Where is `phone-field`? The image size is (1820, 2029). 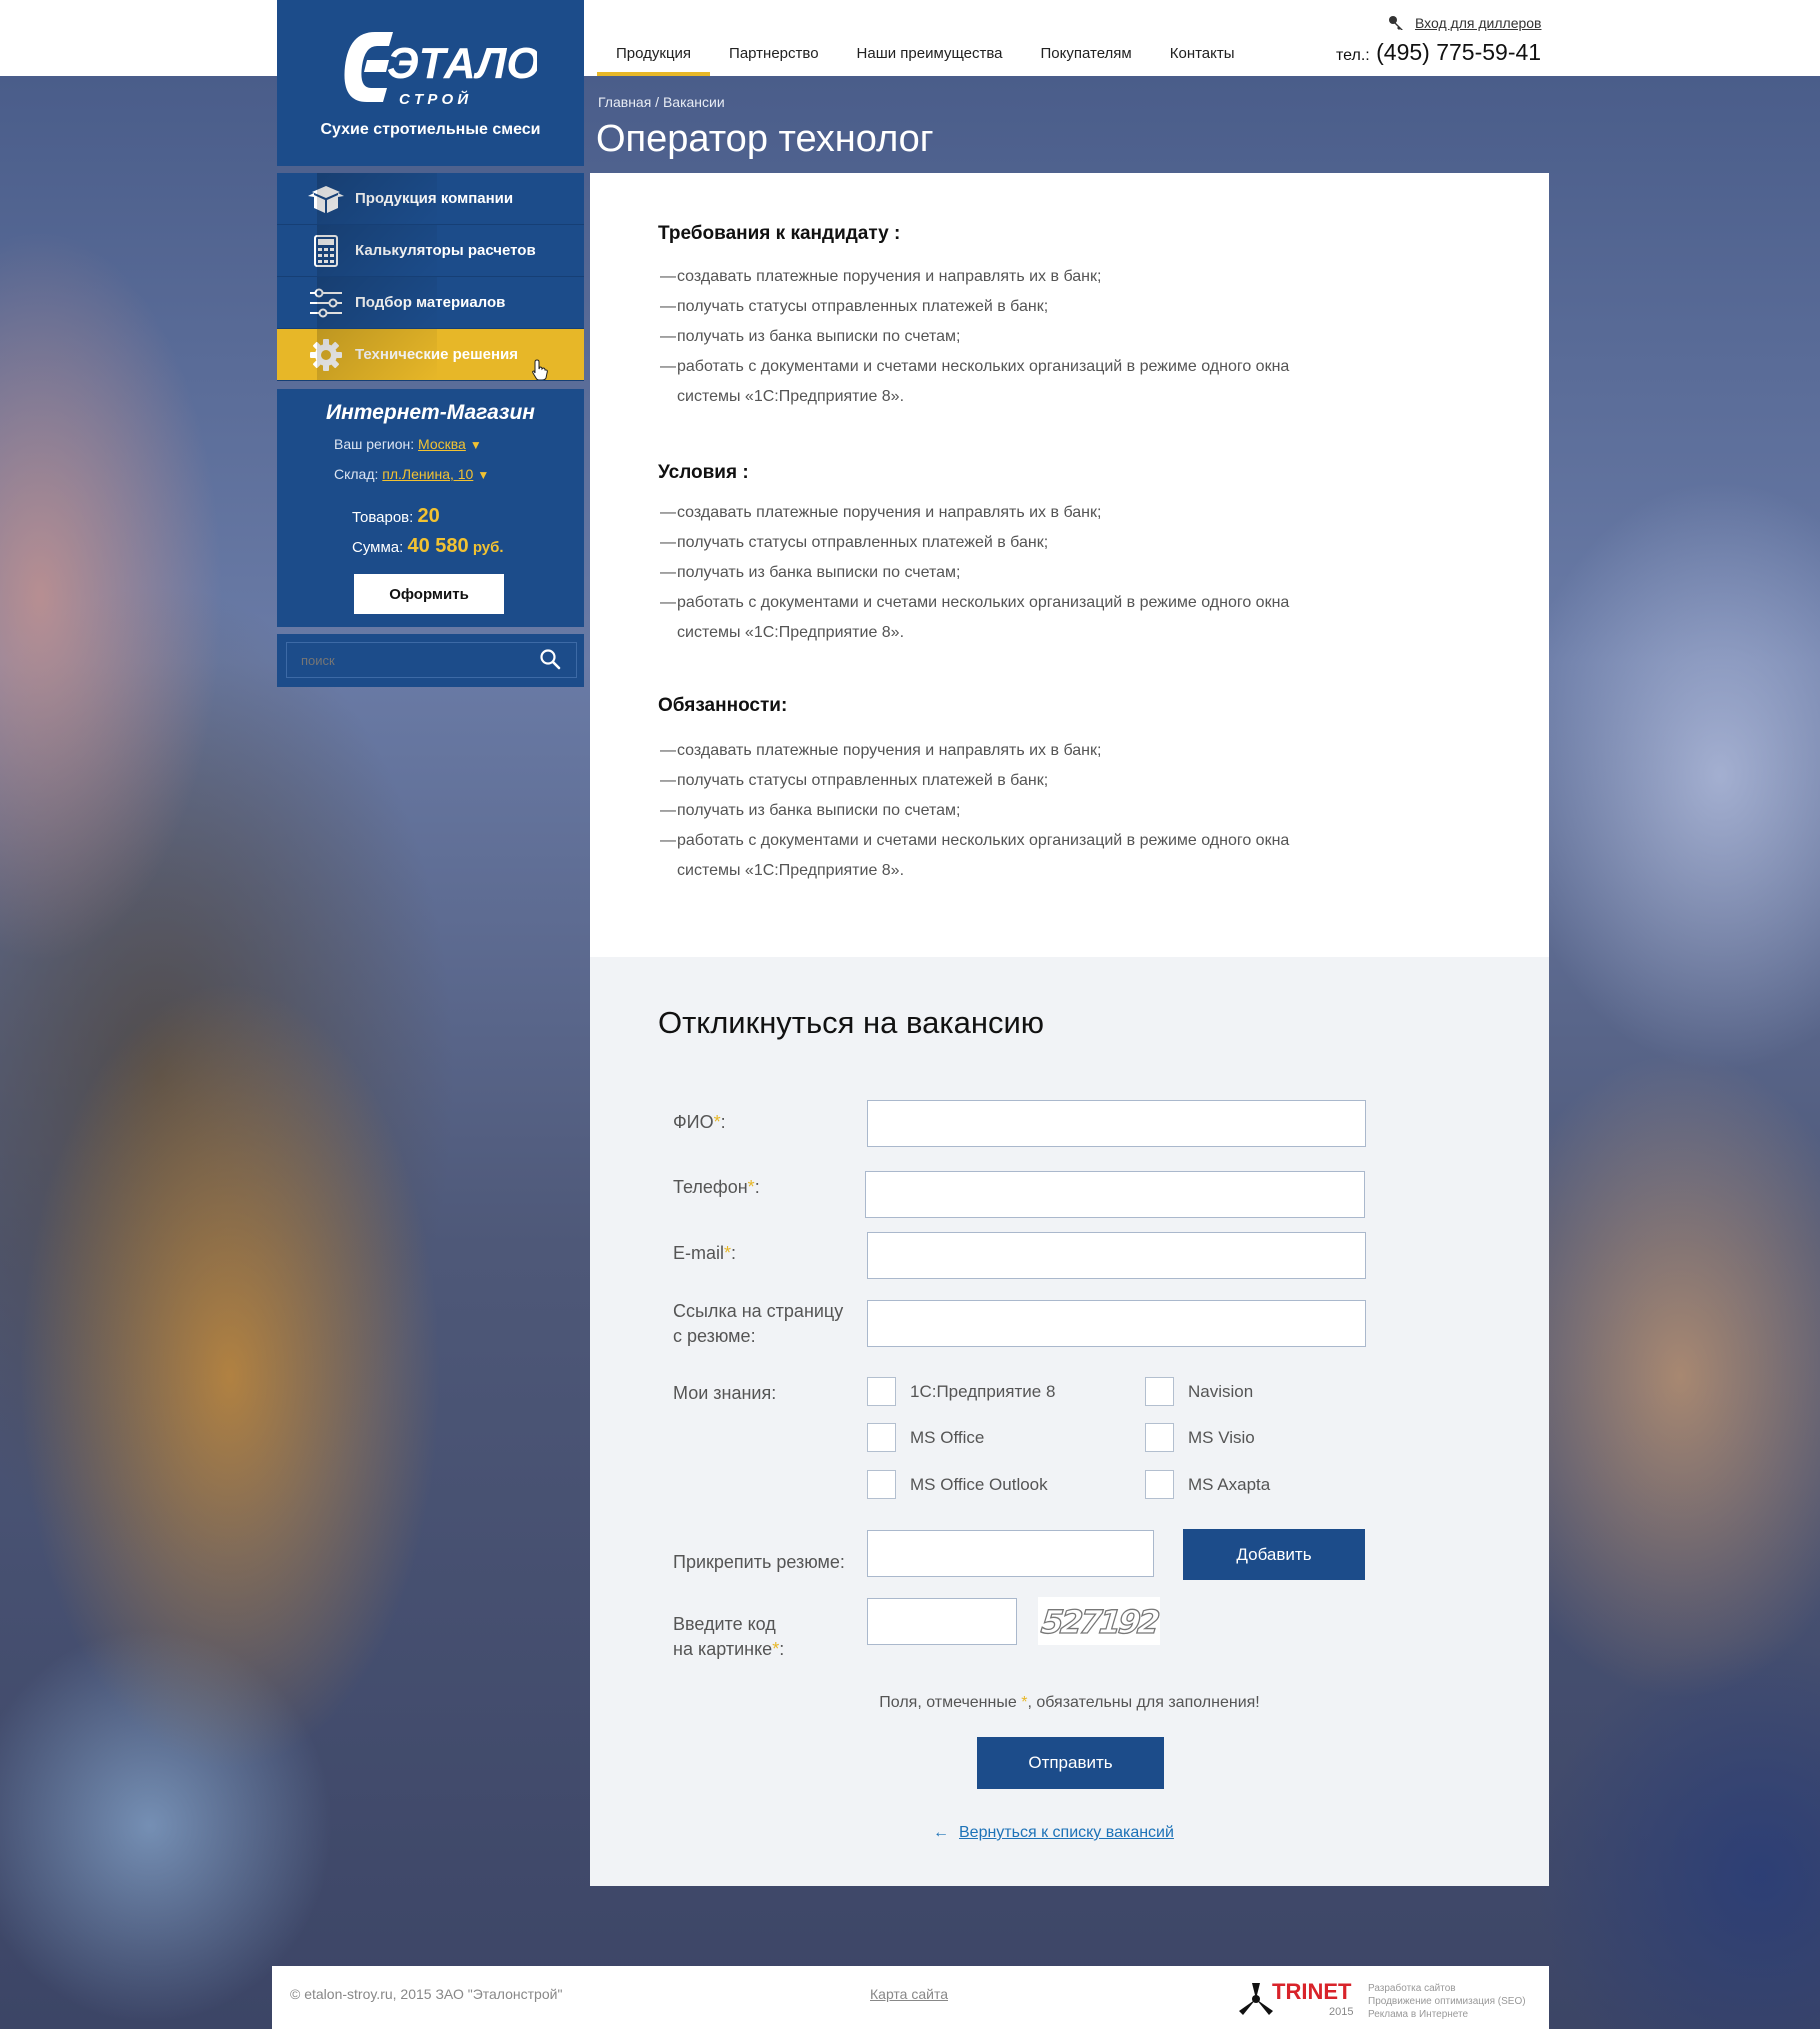
phone-field is located at coordinates (1115, 1194).